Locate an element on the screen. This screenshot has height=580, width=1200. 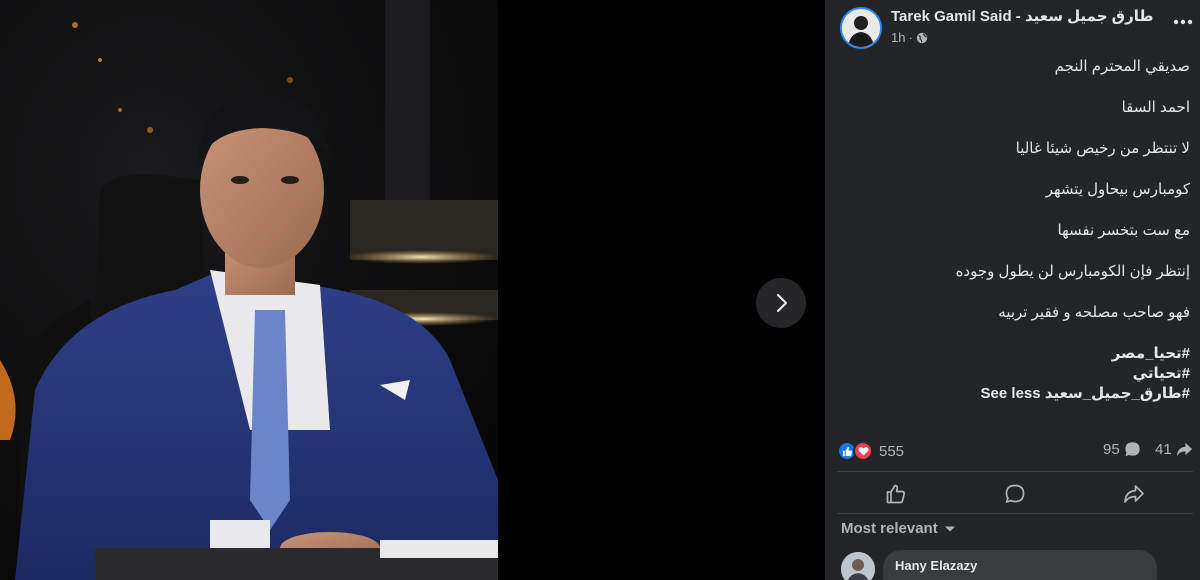
commenter-avatar is located at coordinates (858, 566).